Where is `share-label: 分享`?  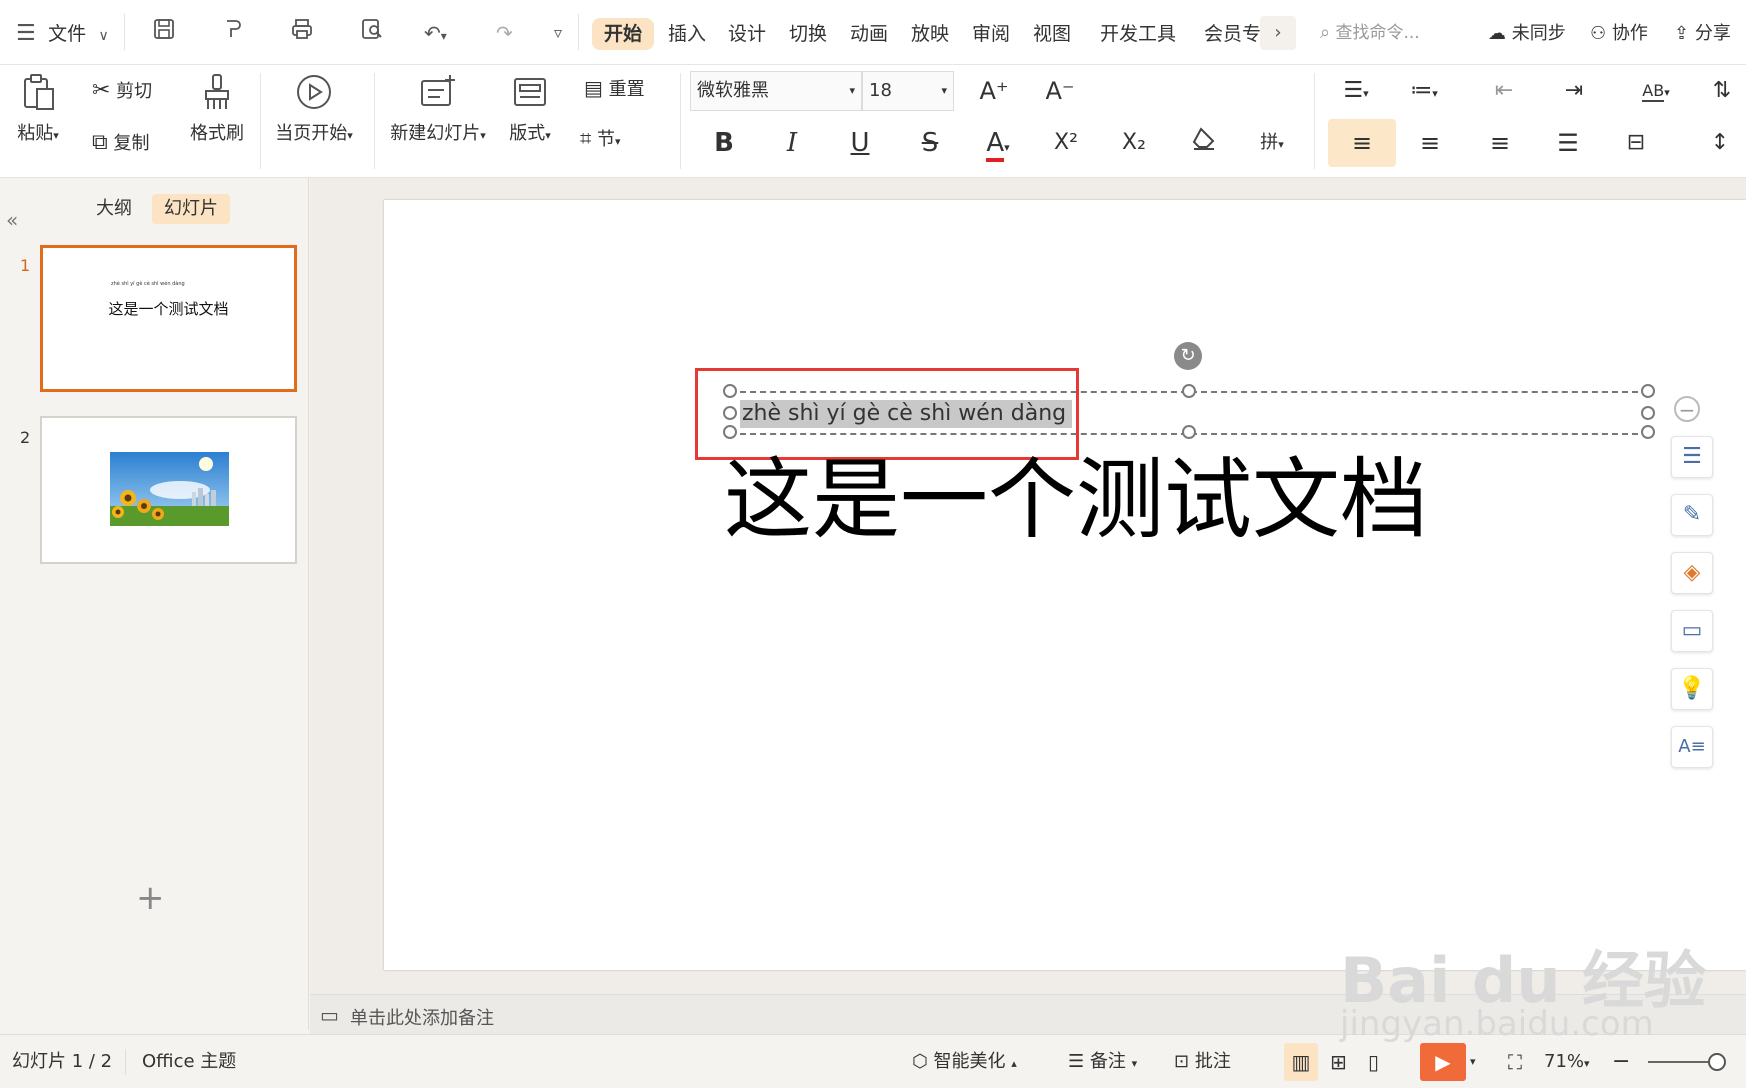
share-label: 分享 is located at coordinates (1712, 33).